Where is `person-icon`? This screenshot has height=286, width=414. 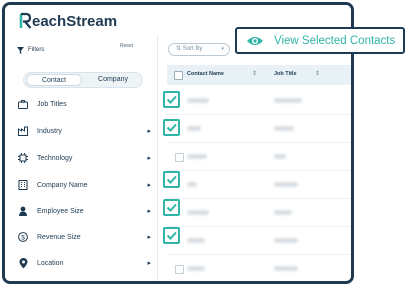 person-icon is located at coordinates (23, 211).